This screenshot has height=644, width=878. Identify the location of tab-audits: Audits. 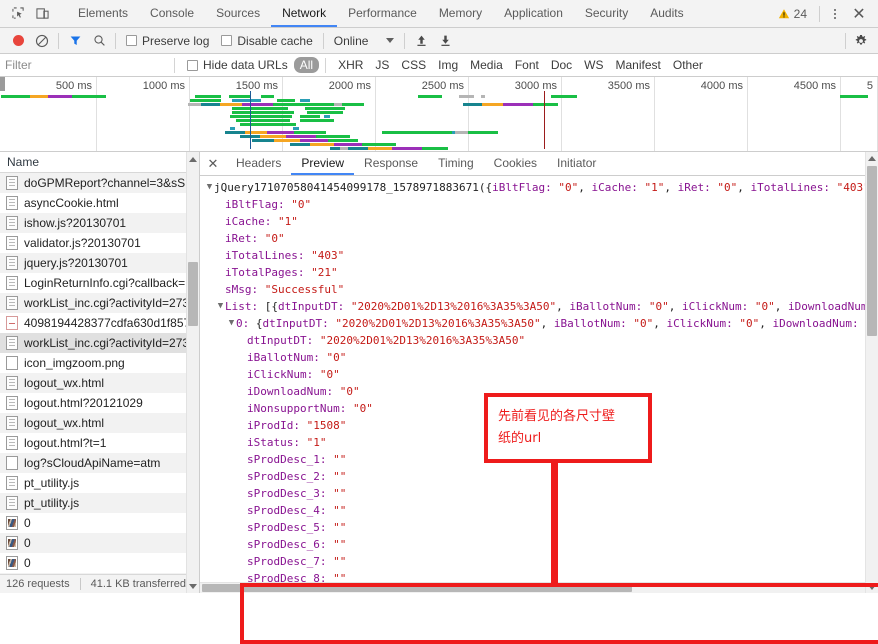
(666, 13).